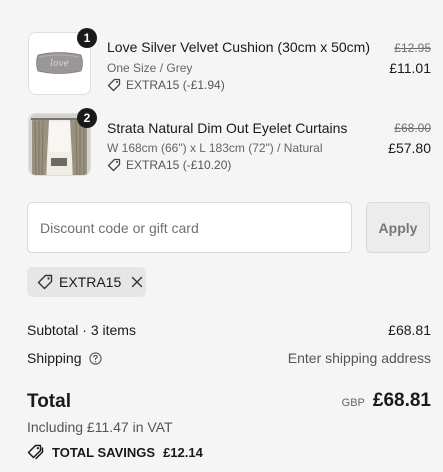  Describe the element at coordinates (104, 452) in the screenshot. I see `total-savings-label: TOTAL SAVINGS` at that location.